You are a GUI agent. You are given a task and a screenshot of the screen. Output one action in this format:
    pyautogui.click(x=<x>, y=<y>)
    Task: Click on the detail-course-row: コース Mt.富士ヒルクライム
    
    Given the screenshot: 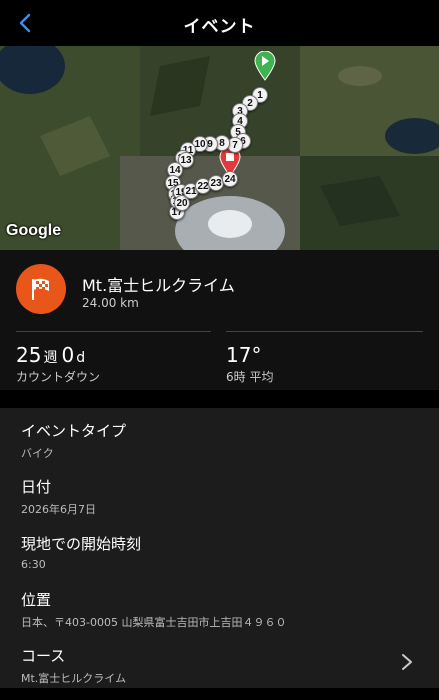 What is the action you would take?
    pyautogui.click(x=221, y=665)
    